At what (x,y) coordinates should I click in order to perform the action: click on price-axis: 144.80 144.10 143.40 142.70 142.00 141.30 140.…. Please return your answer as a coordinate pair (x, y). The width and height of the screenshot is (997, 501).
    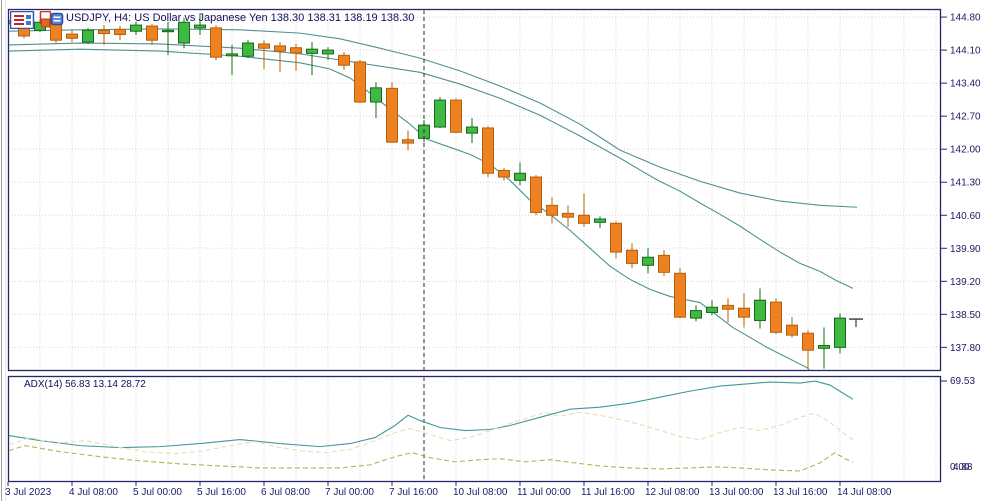
    Looking at the image, I should click on (961, 197).